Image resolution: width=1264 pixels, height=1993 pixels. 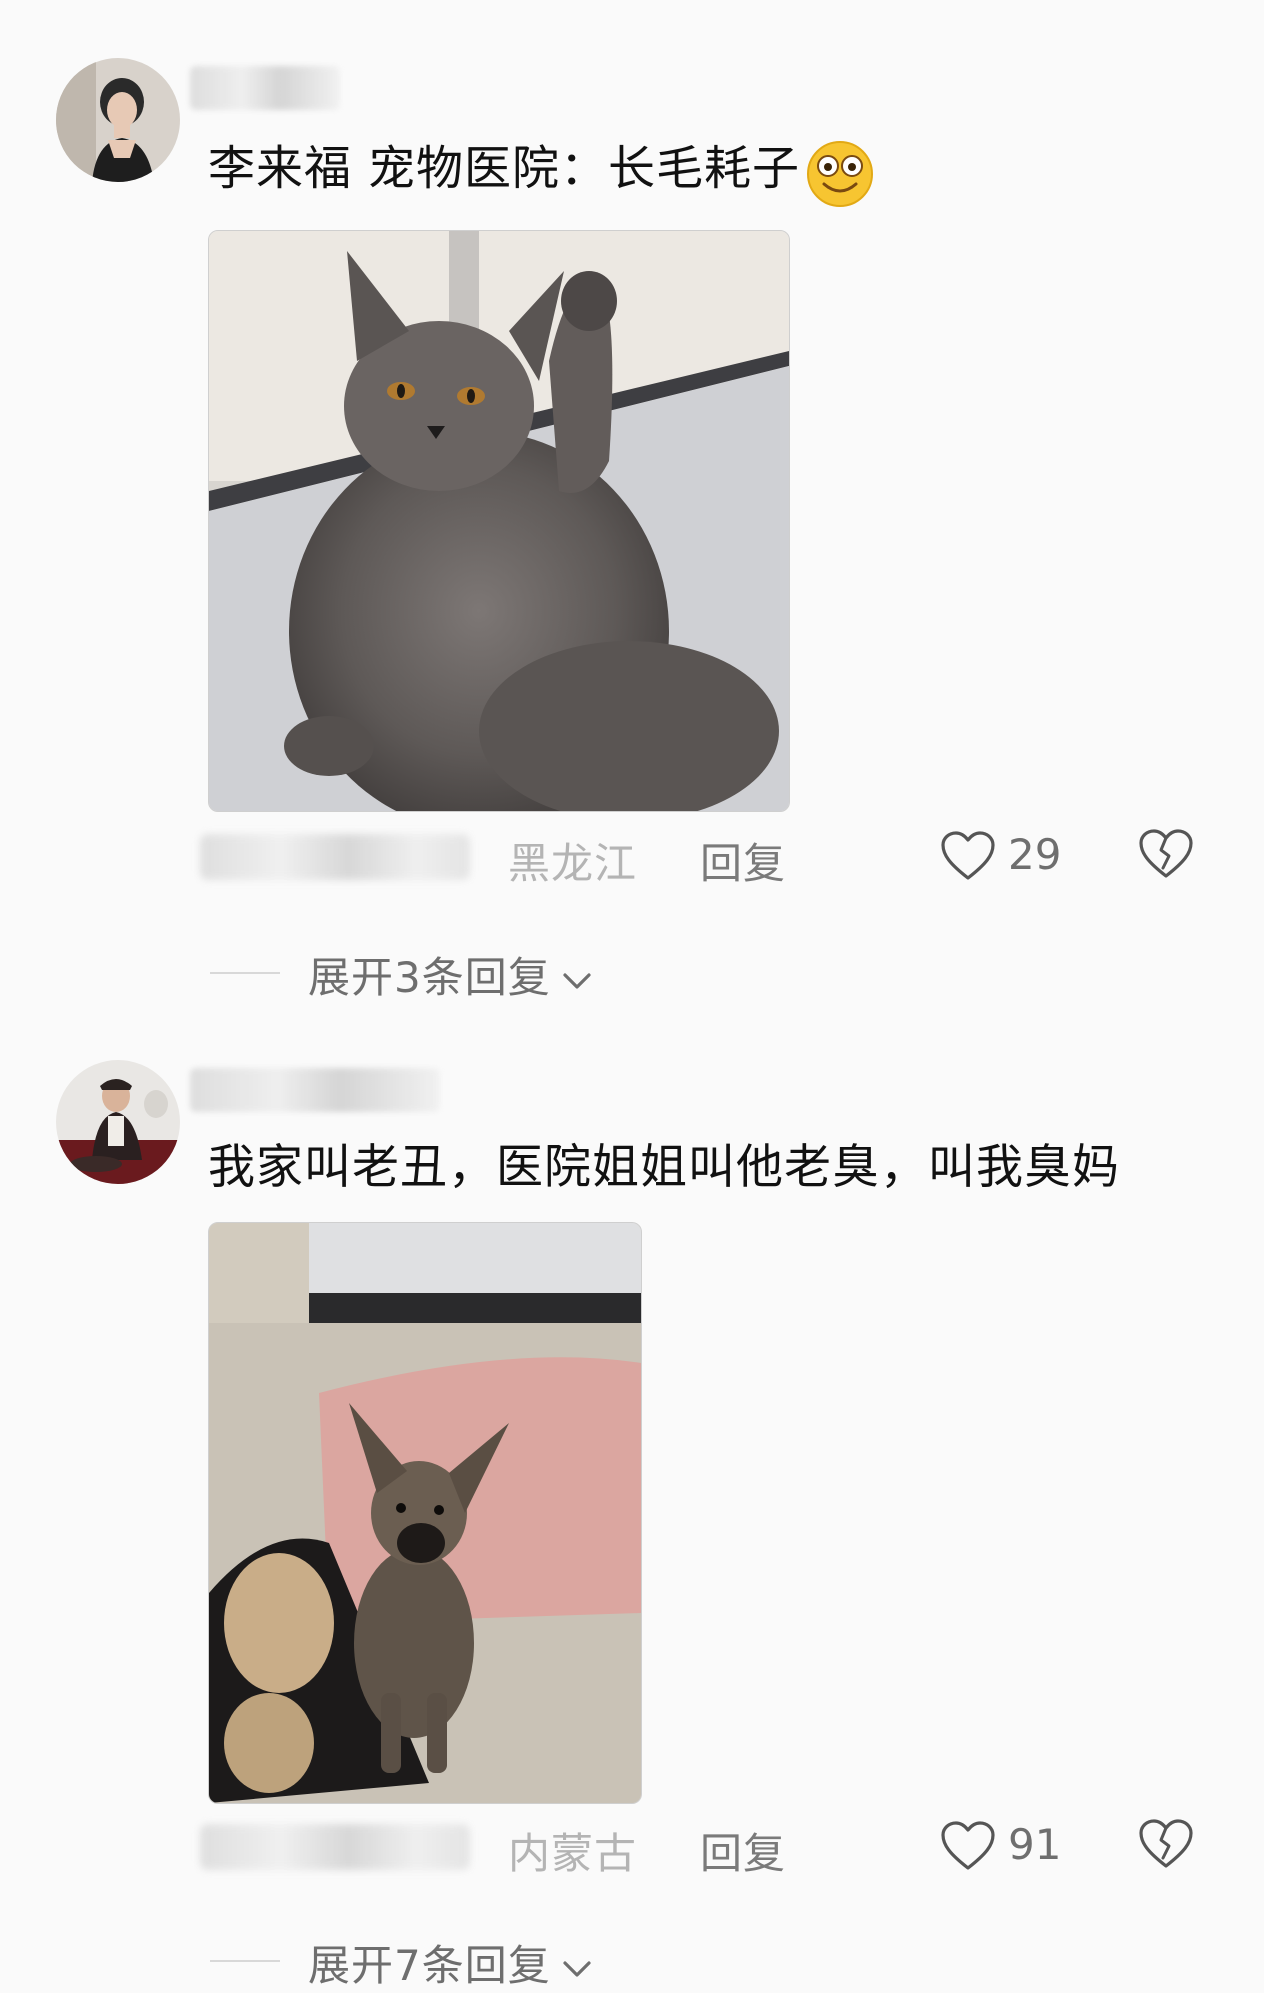 I want to click on like-count: 29, so click(x=1035, y=854).